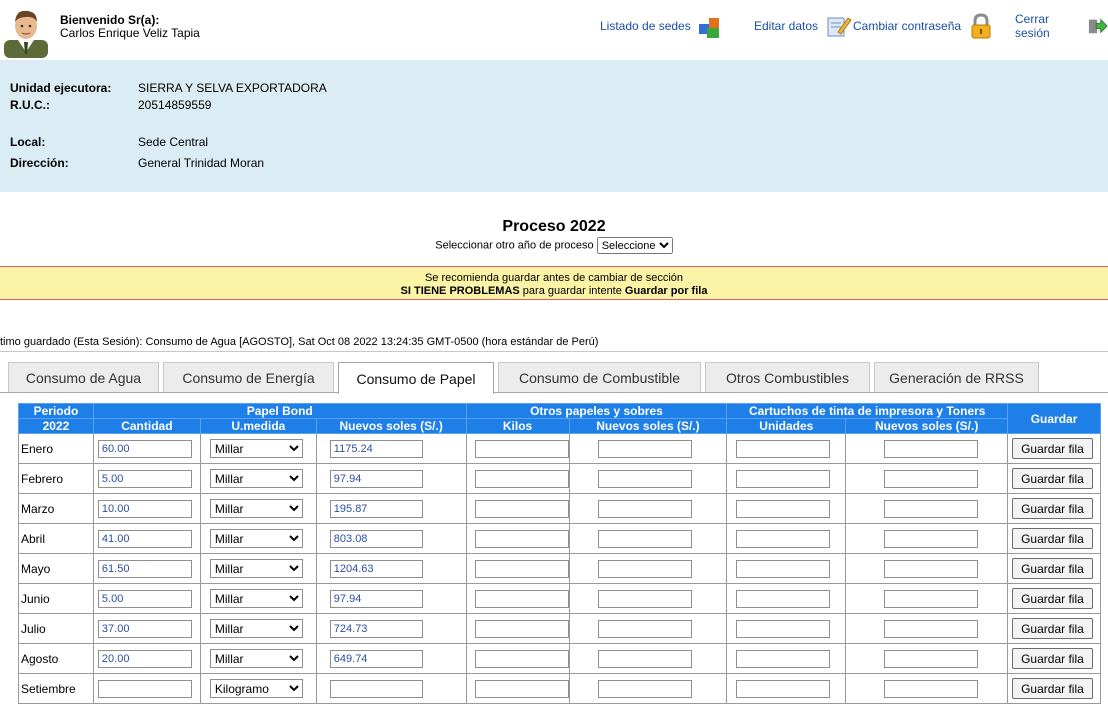 This screenshot has height=715, width=1108. Describe the element at coordinates (634, 245) in the screenshot. I see `year-select: Seleccione` at that location.